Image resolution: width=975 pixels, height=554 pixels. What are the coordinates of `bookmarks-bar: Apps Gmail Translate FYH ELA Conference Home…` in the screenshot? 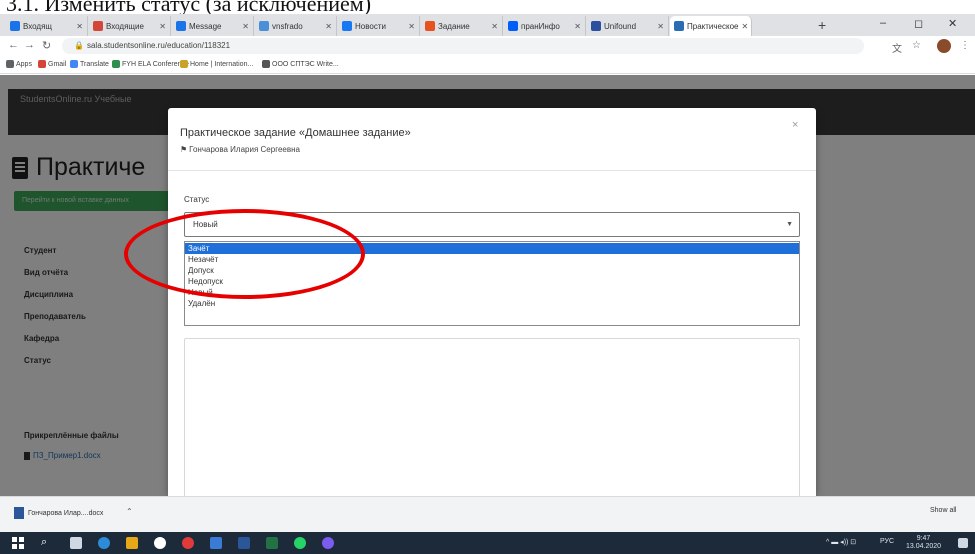 It's located at (487, 65).